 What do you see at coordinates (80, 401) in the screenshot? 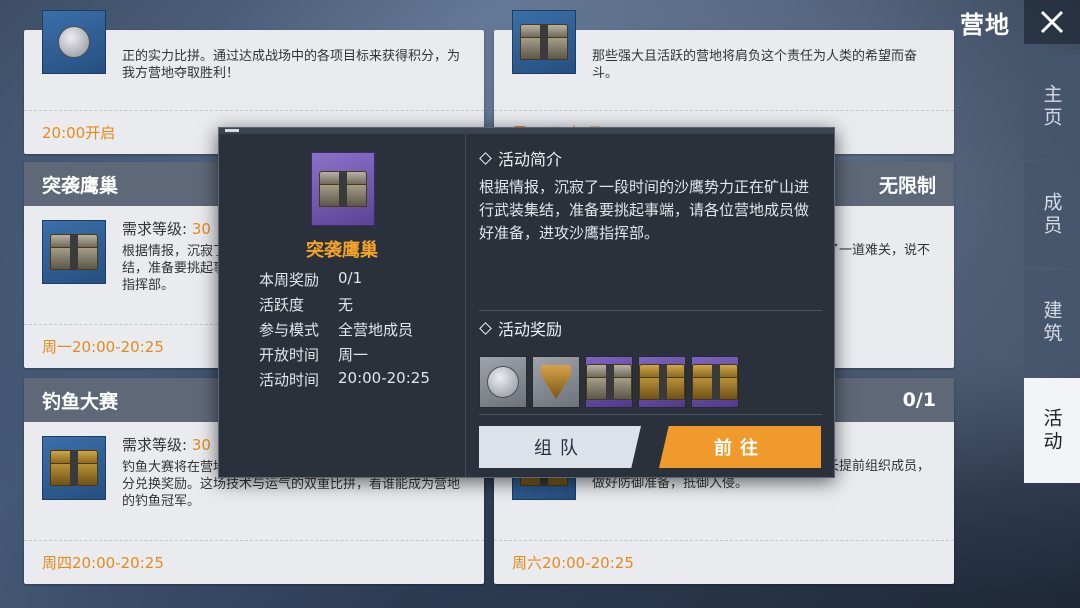
I see `activity-title: 钓鱼大赛` at bounding box center [80, 401].